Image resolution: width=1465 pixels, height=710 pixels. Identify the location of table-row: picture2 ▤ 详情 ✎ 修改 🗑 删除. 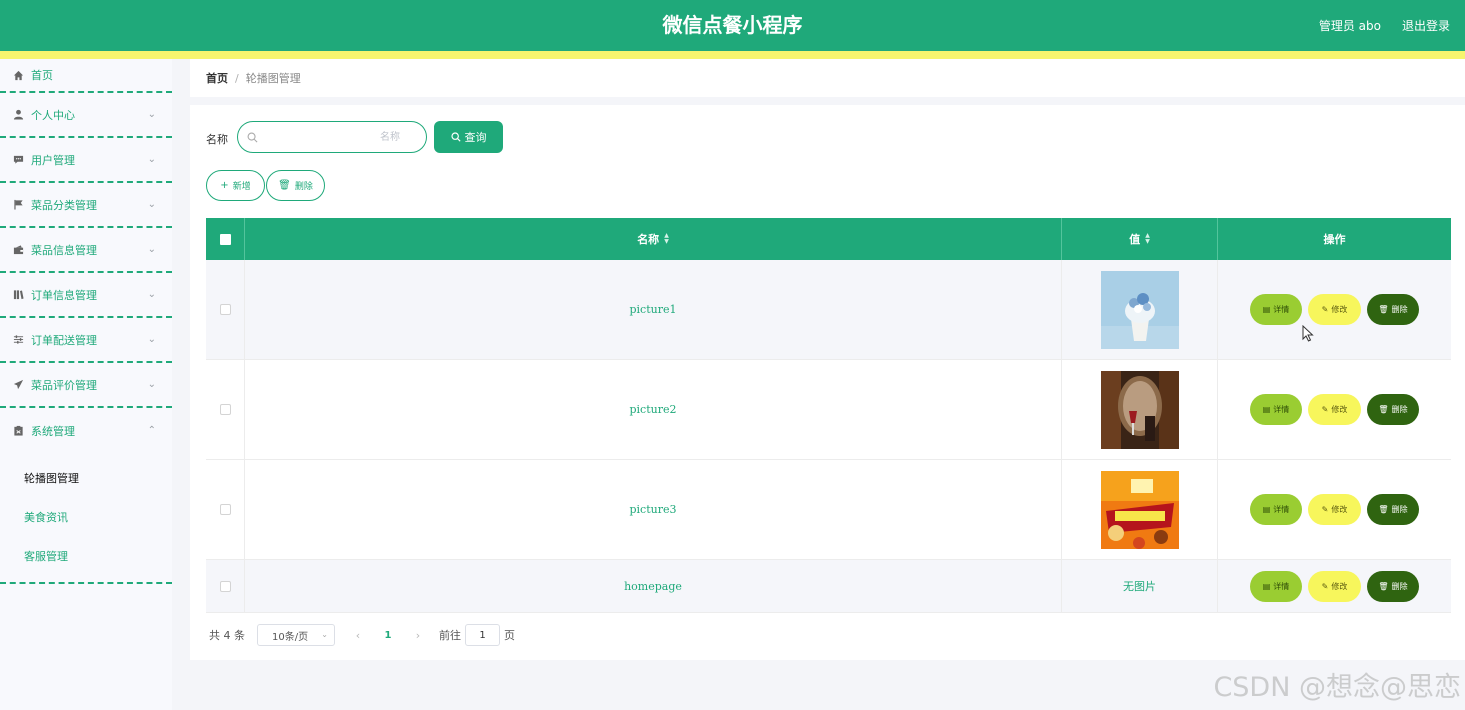
(828, 410).